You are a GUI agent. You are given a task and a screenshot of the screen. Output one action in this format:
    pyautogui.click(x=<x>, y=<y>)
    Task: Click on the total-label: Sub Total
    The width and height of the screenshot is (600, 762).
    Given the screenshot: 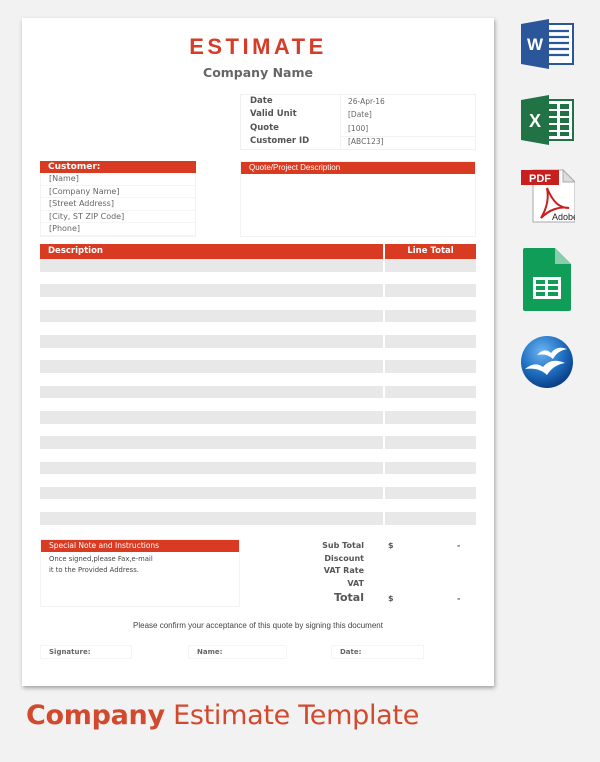 What is the action you would take?
    pyautogui.click(x=343, y=545)
    